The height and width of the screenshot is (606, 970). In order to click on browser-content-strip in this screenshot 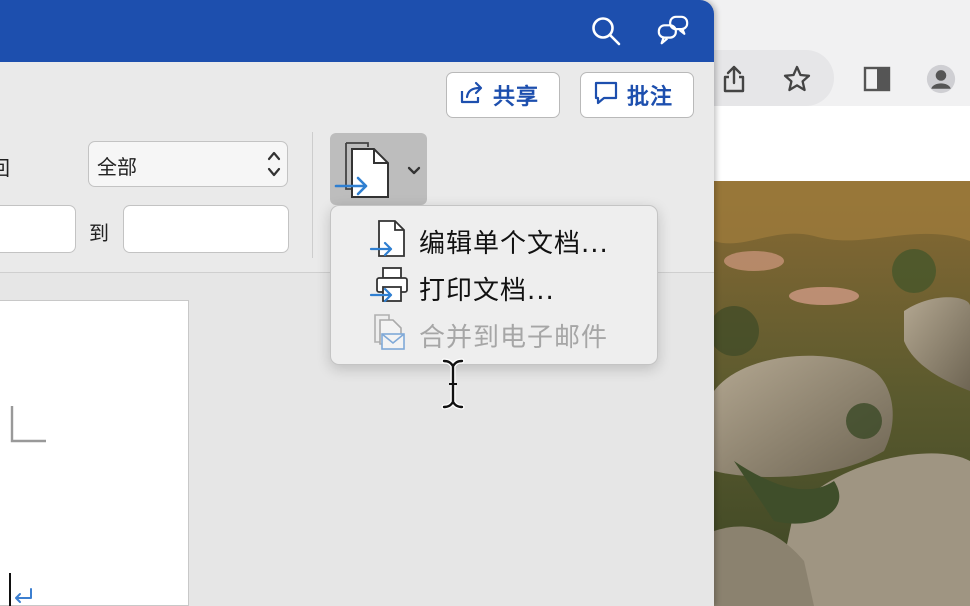, I will do `click(830, 143)`.